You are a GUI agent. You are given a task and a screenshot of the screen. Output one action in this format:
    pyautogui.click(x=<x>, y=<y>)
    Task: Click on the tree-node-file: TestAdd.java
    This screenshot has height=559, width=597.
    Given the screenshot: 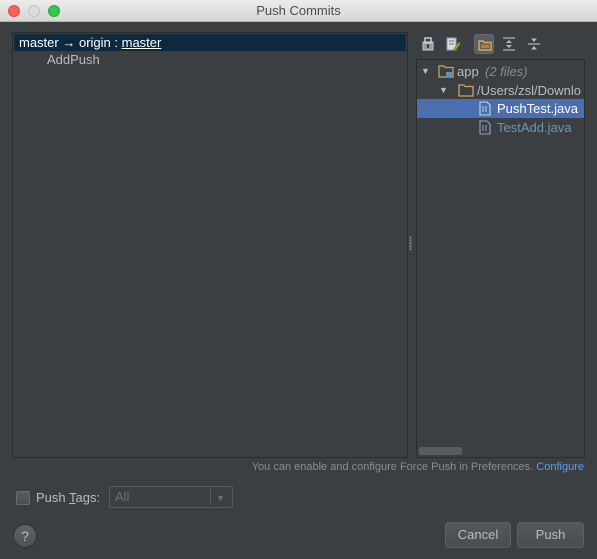 What is the action you would take?
    pyautogui.click(x=500, y=129)
    